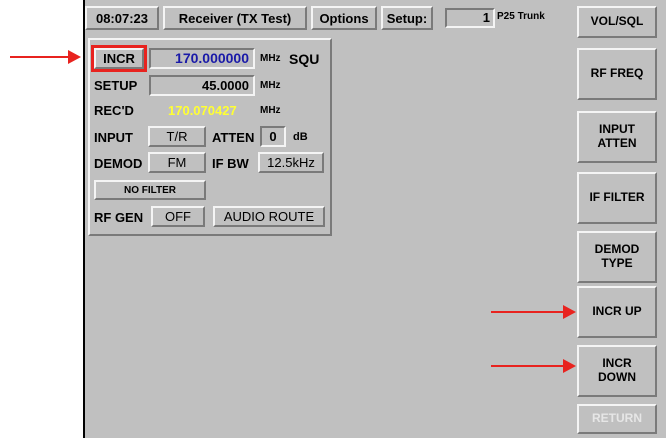 The image size is (666, 438). I want to click on filter-value: NO FILTER, so click(150, 190).